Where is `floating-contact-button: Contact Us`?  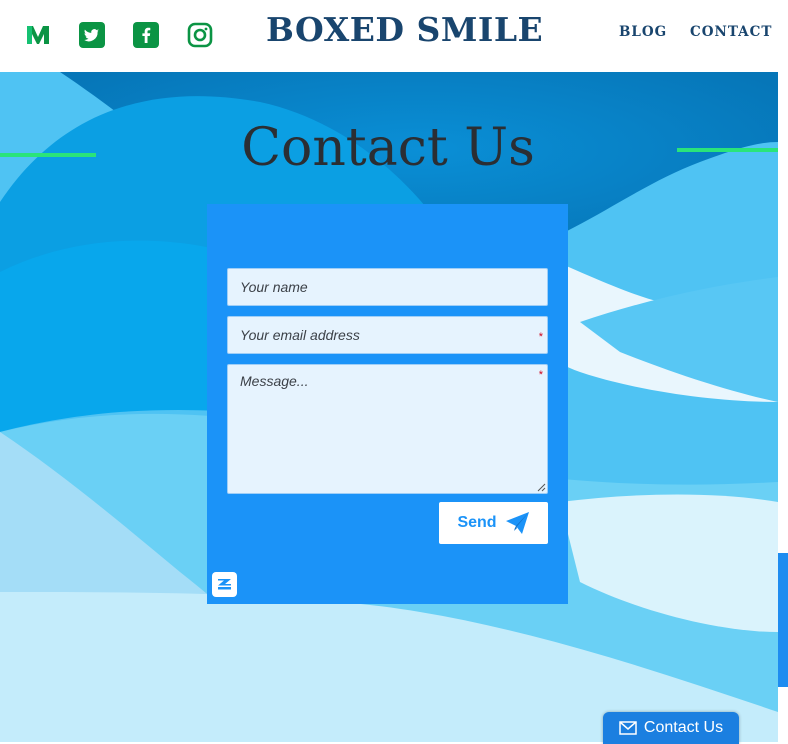 floating-contact-button: Contact Us is located at coordinates (671, 728).